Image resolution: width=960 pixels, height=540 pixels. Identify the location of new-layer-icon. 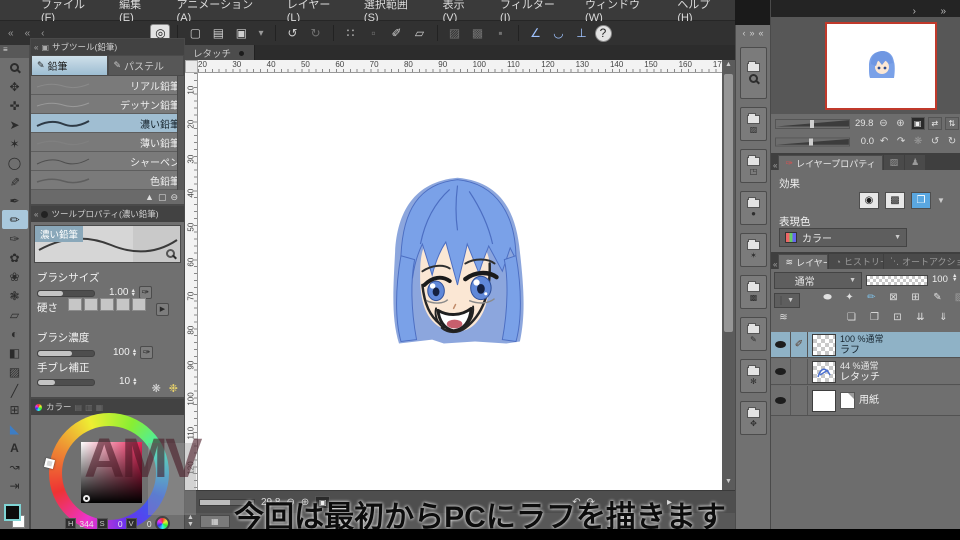
(851, 317).